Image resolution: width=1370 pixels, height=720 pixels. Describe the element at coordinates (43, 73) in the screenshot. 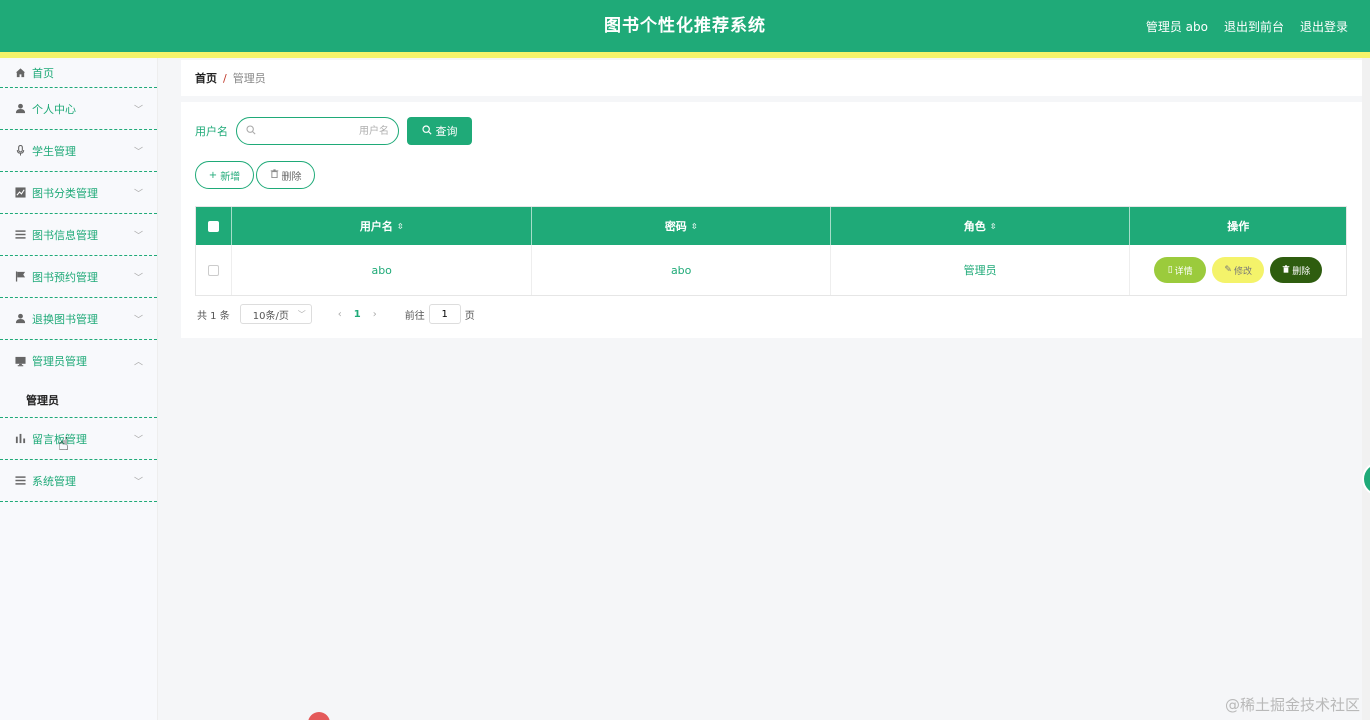

I see `sidebar-item-label: 首页` at that location.